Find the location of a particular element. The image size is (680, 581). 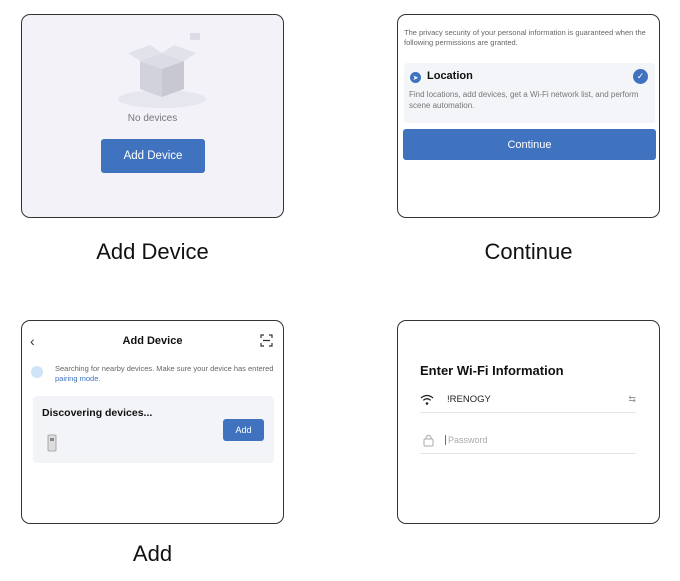

password-field: Password is located at coordinates (528, 442).